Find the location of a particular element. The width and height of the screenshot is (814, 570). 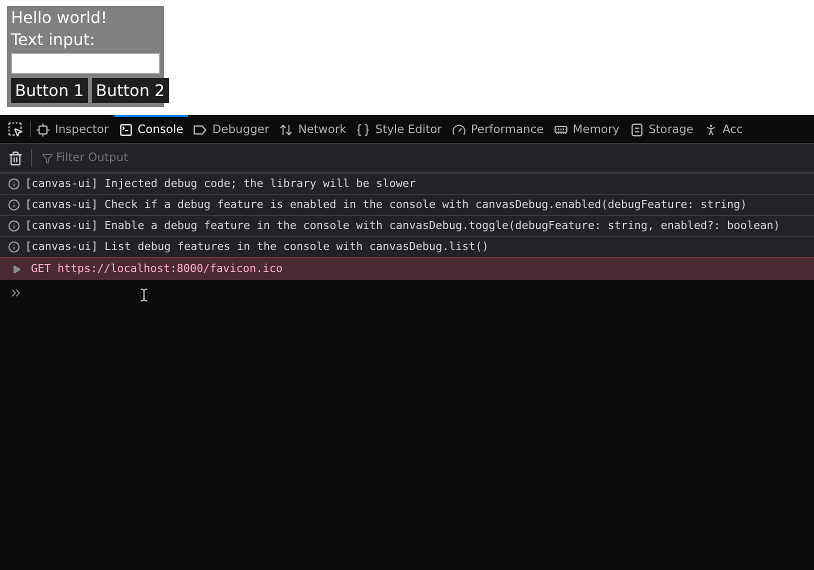

heading: Hello world! is located at coordinates (59, 18).